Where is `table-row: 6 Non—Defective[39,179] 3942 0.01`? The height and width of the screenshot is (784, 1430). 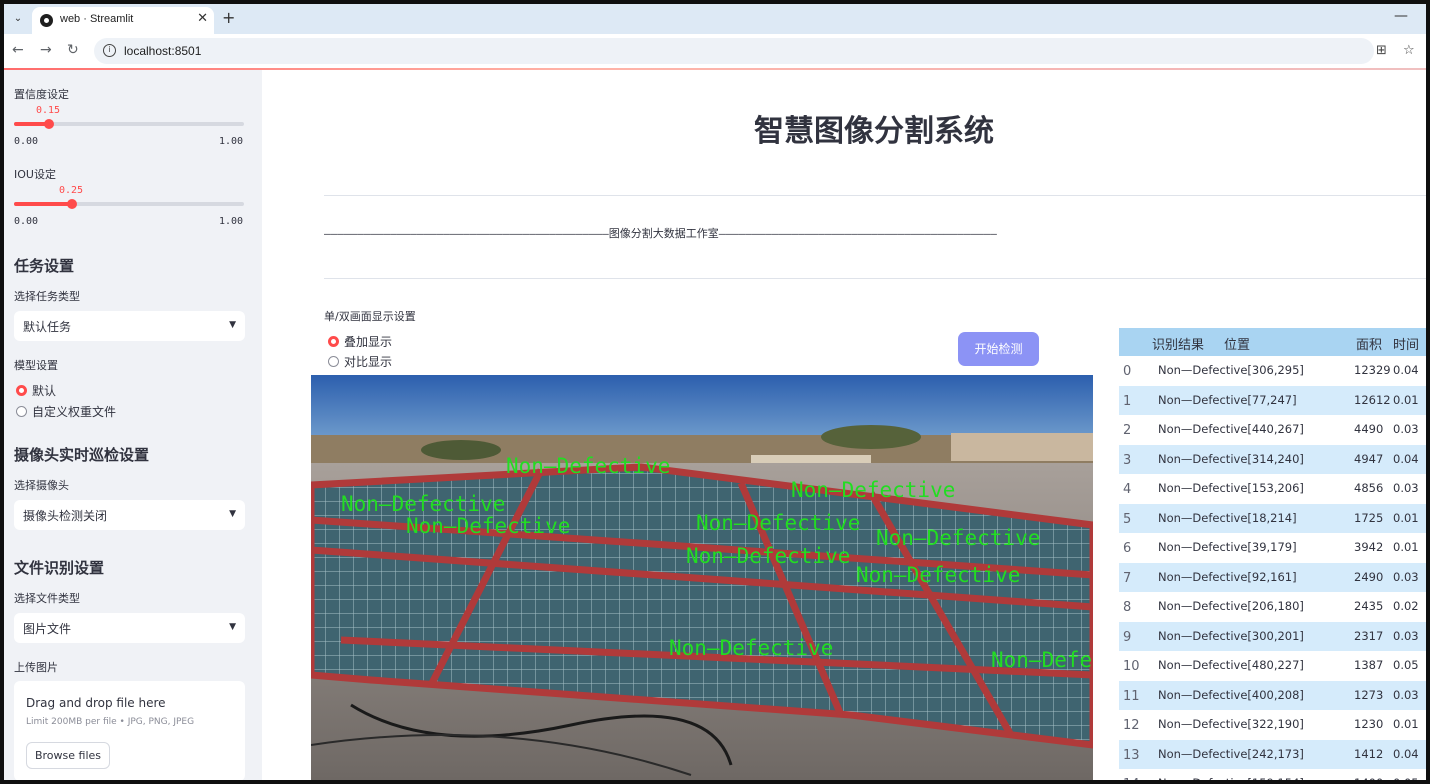 table-row: 6 Non—Defective[39,179] 3942 0.01 is located at coordinates (1272, 548).